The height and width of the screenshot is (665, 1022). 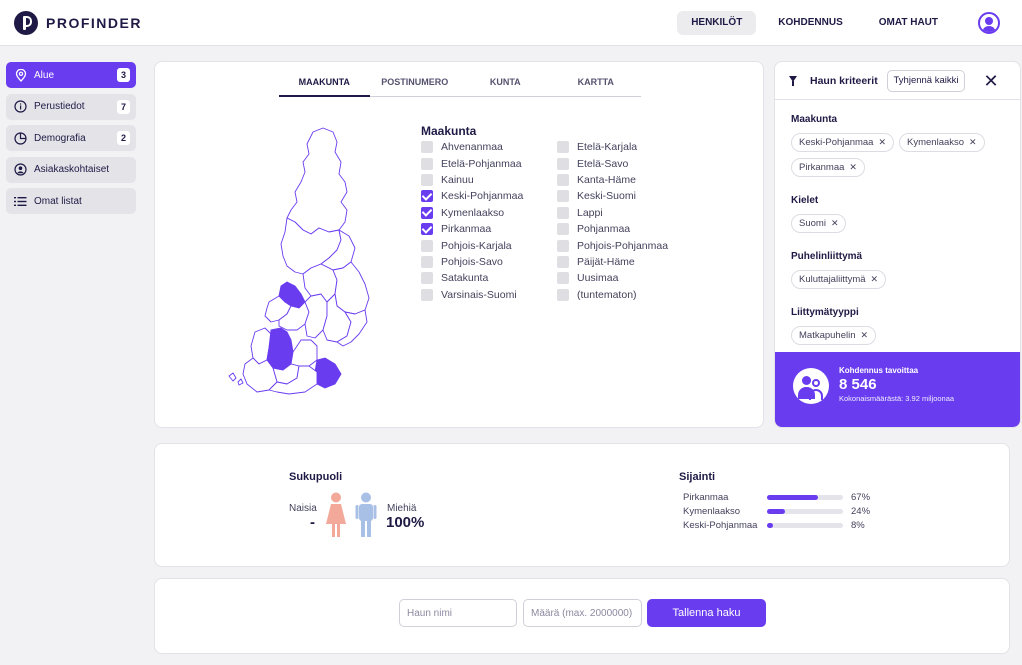 What do you see at coordinates (612, 262) in the screenshot?
I see `checkbox-row: Päijät-Häme` at bounding box center [612, 262].